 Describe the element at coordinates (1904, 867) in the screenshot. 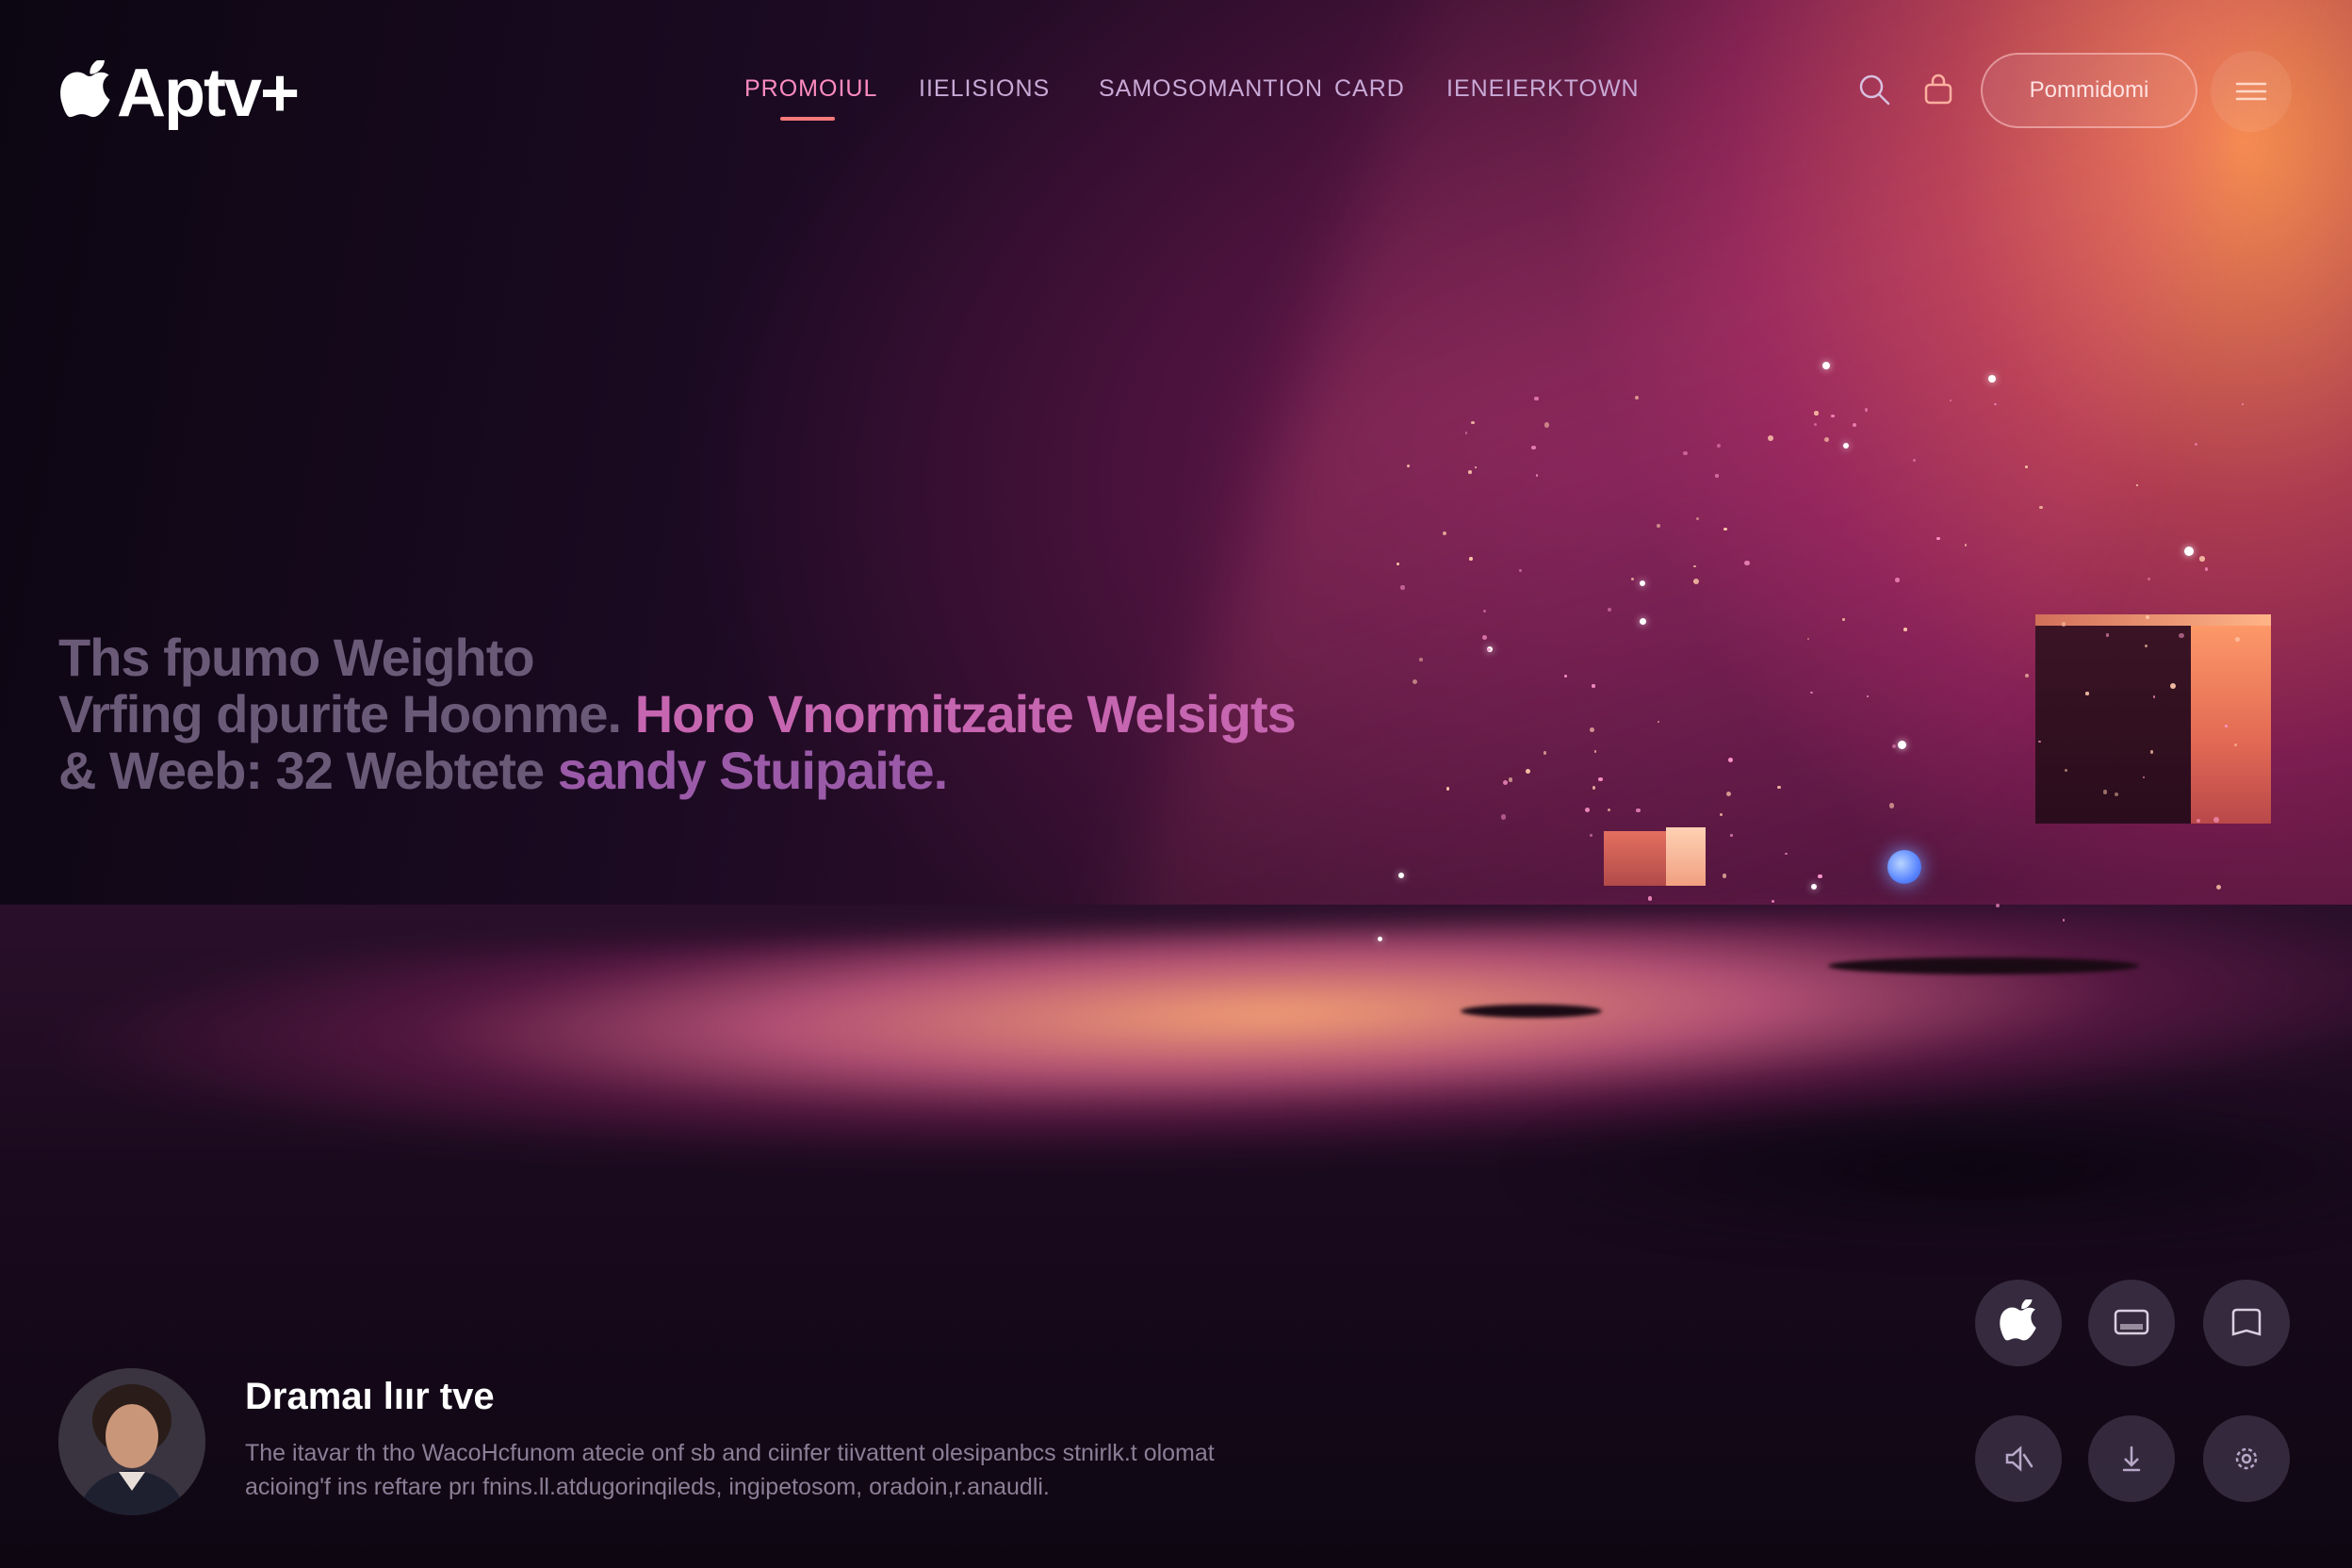

I see `glowing-orb` at that location.